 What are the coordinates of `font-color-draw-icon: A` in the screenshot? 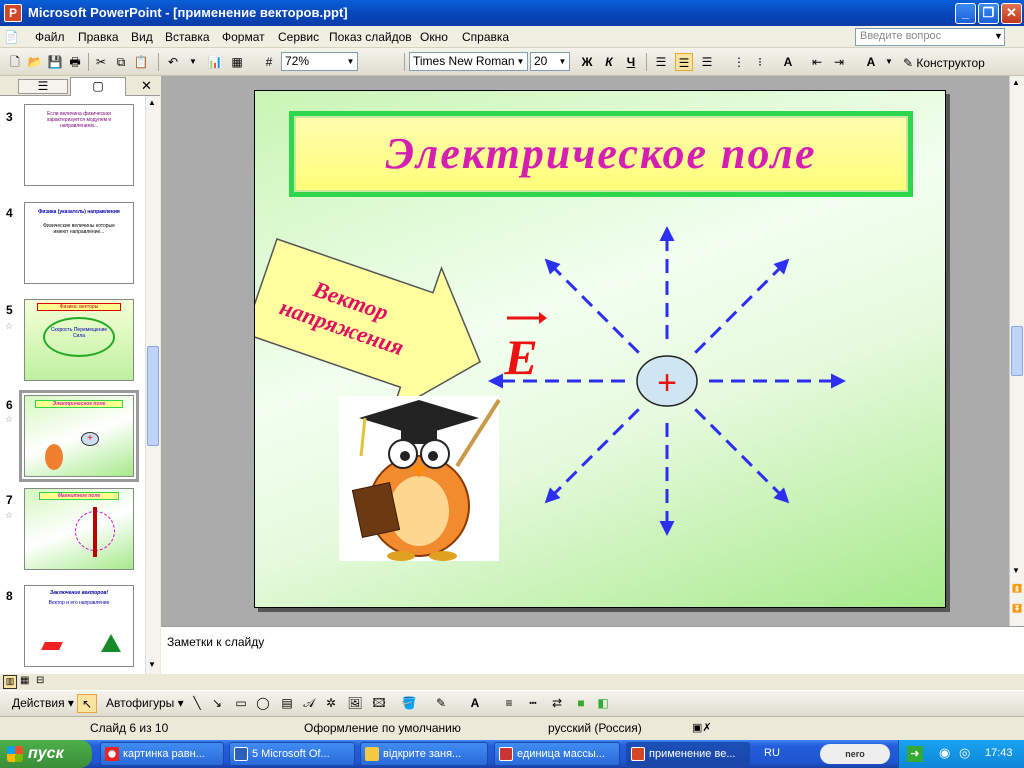 It's located at (475, 703).